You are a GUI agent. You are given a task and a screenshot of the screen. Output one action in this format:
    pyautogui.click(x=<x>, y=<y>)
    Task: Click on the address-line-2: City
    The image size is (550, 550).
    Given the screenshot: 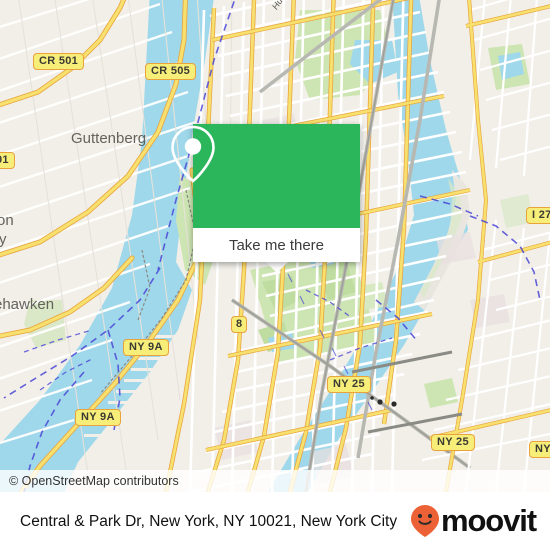 What is the action you would take?
    pyautogui.click(x=384, y=521)
    